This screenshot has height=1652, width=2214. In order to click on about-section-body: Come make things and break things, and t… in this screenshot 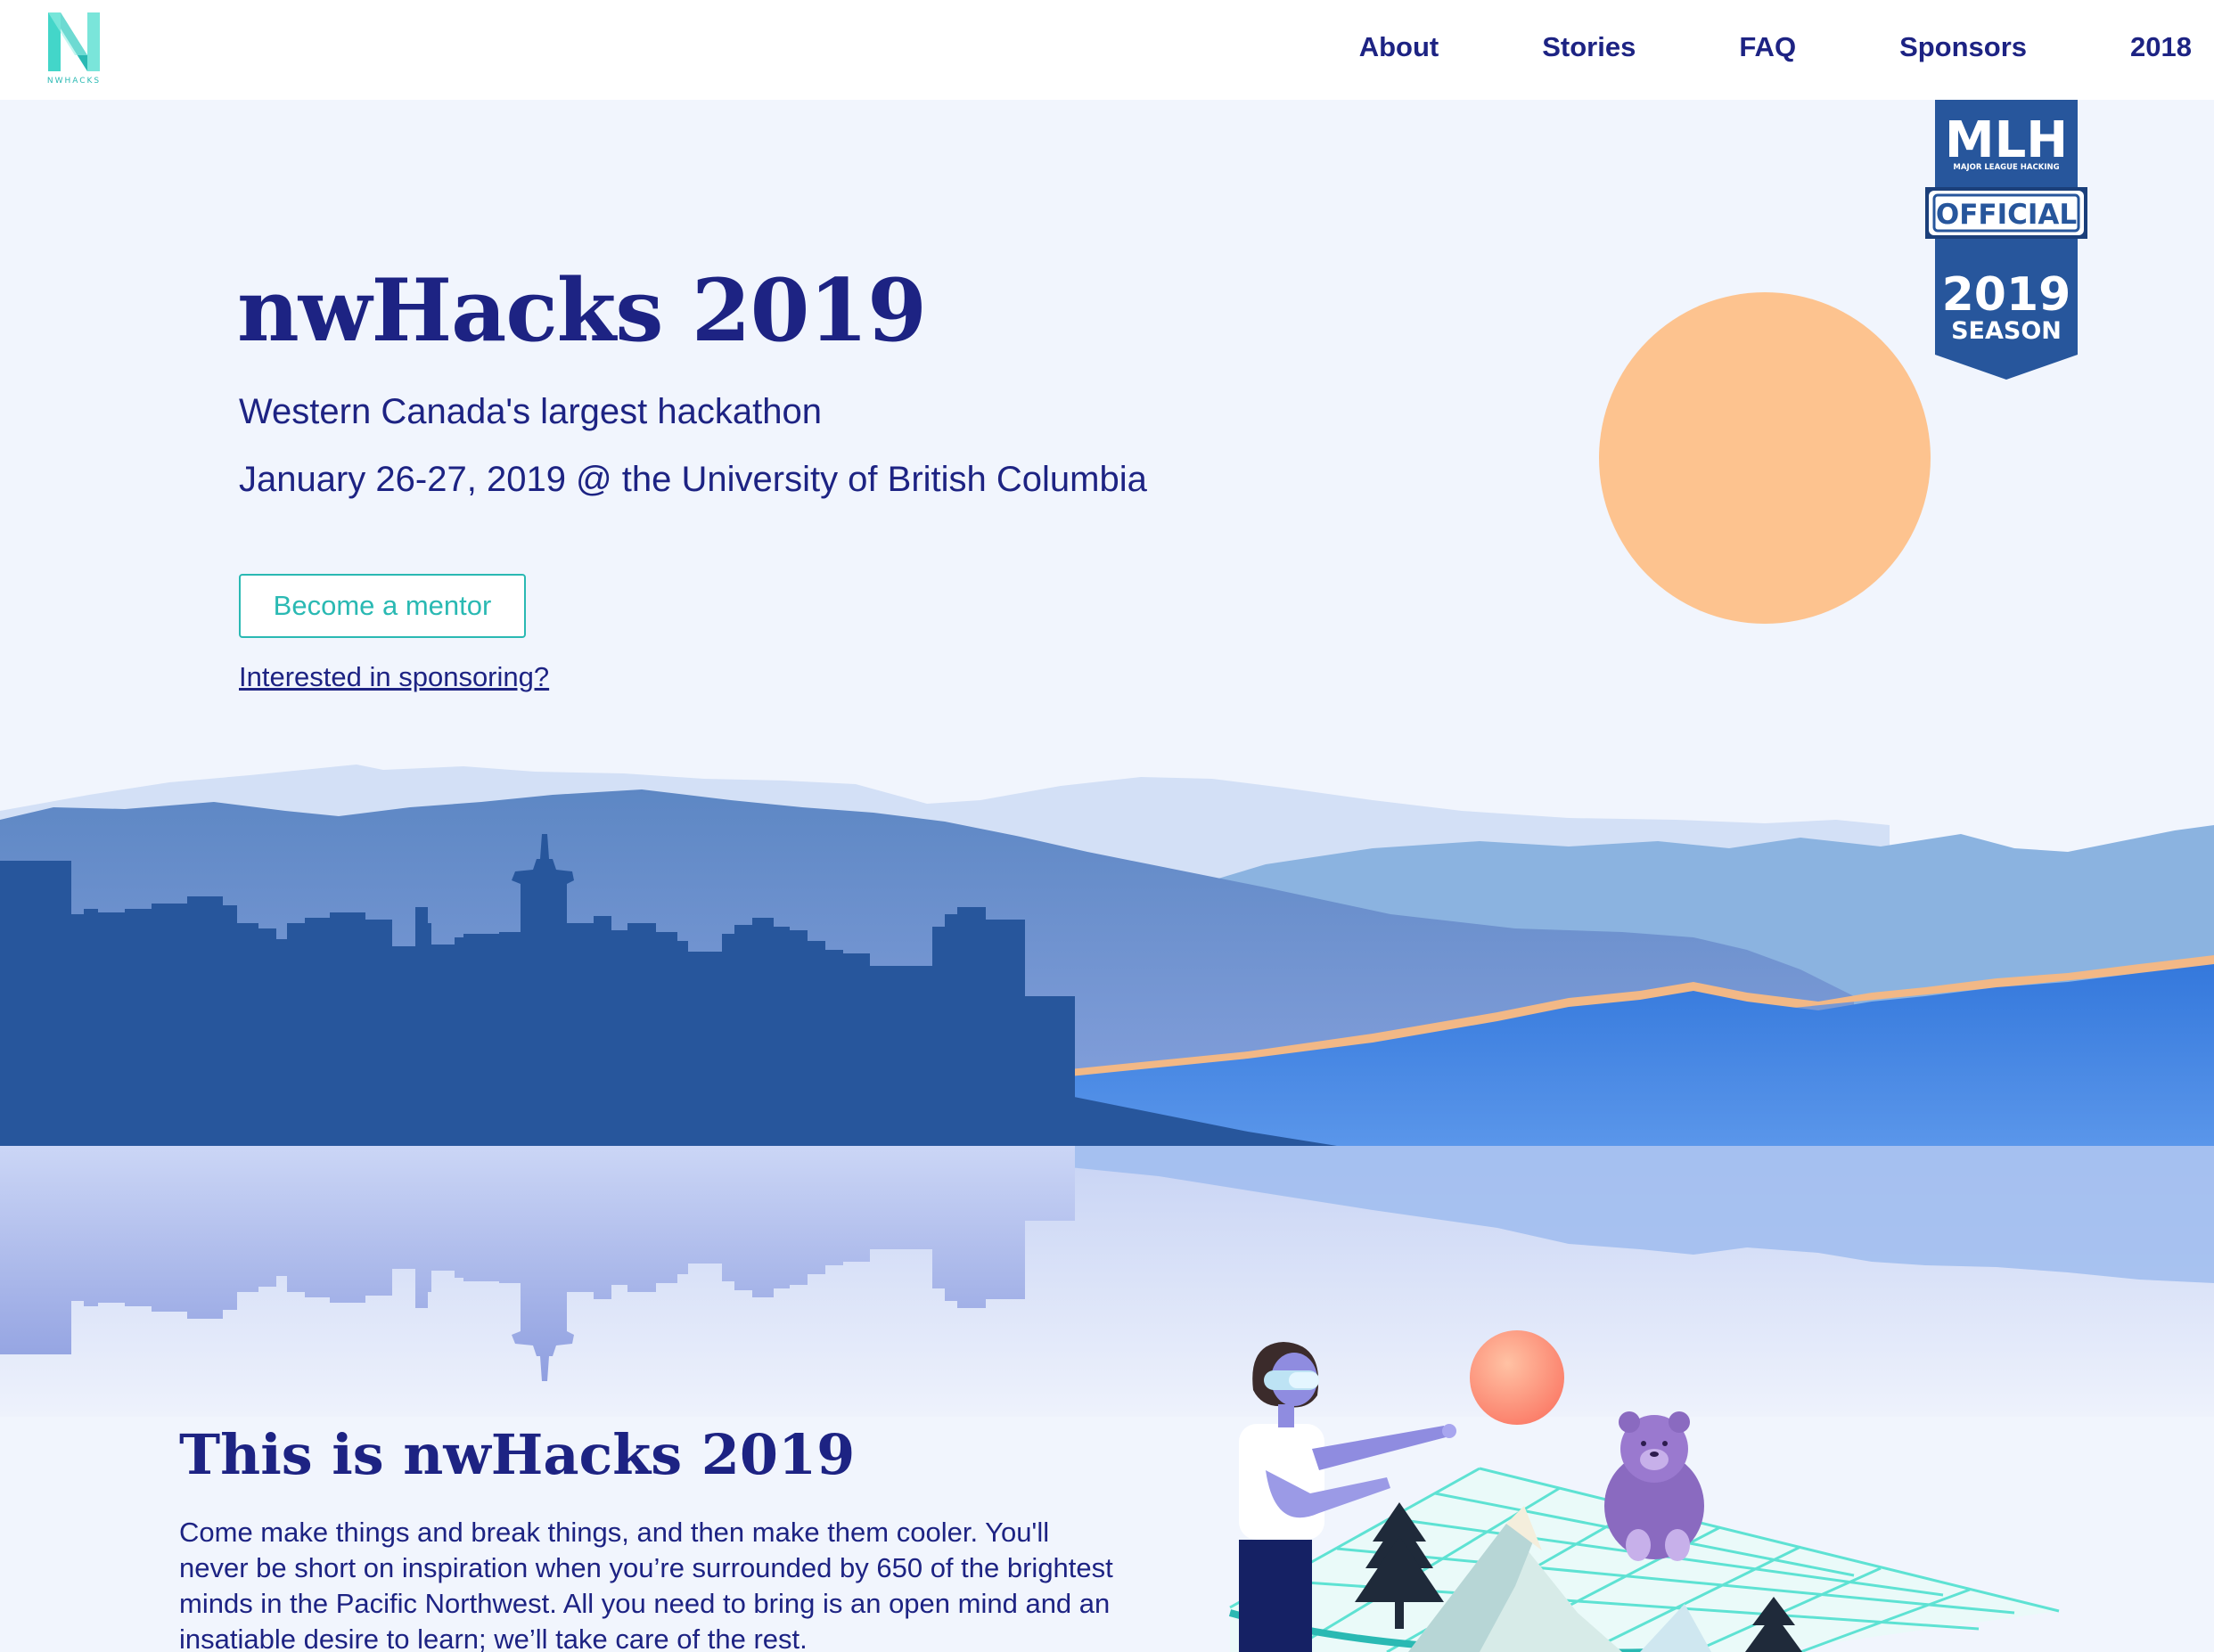, I will do `click(646, 1584)`.